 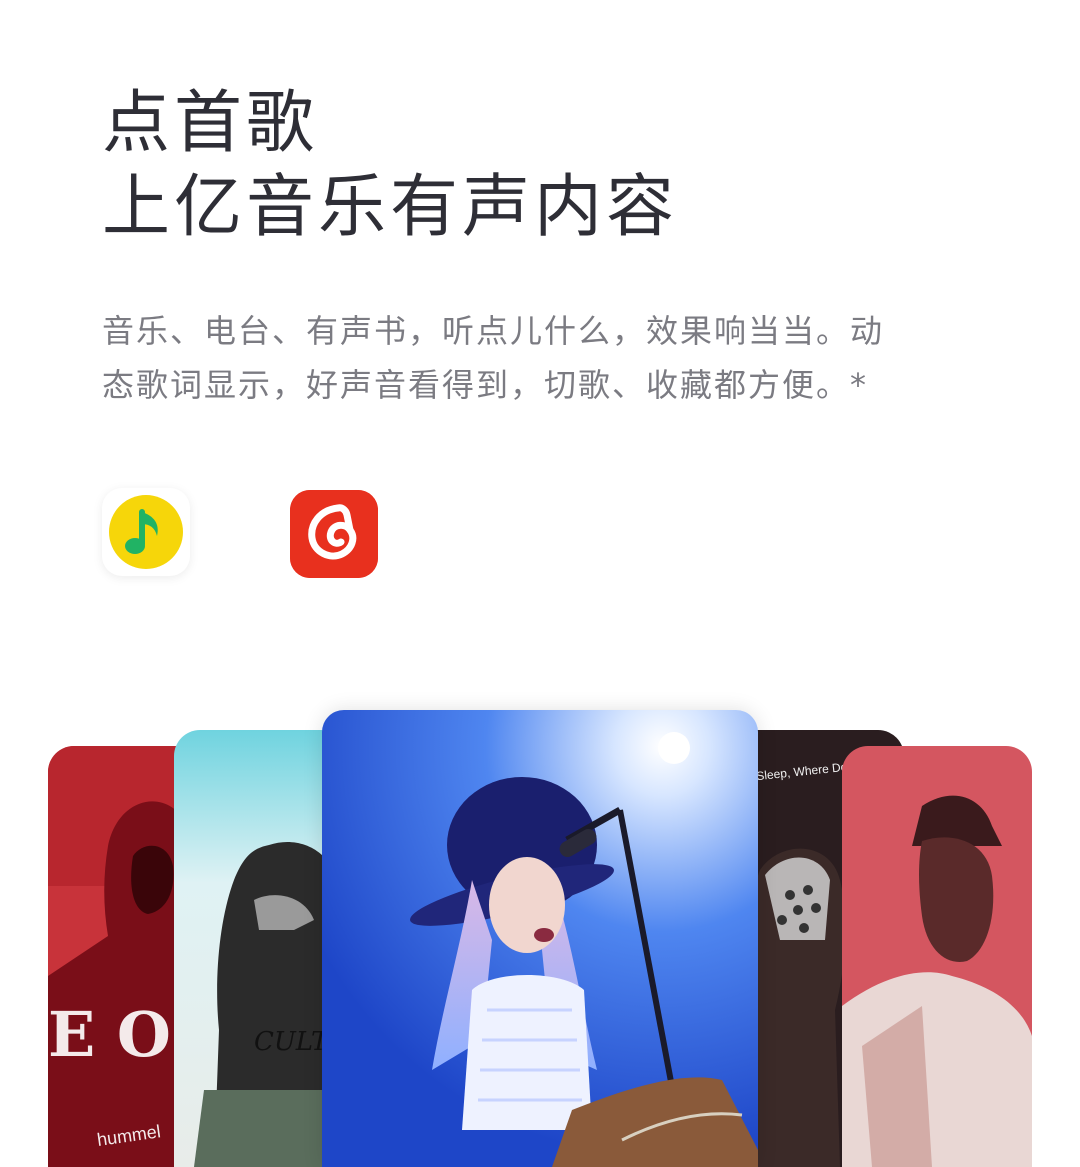 I want to click on headline-line-2: 上亿音乐有声内容, so click(x=390, y=207).